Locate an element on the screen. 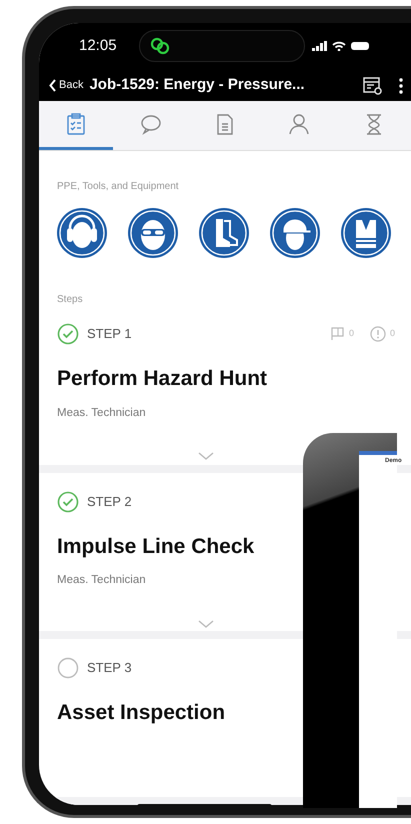  link-icon is located at coordinates (160, 46).